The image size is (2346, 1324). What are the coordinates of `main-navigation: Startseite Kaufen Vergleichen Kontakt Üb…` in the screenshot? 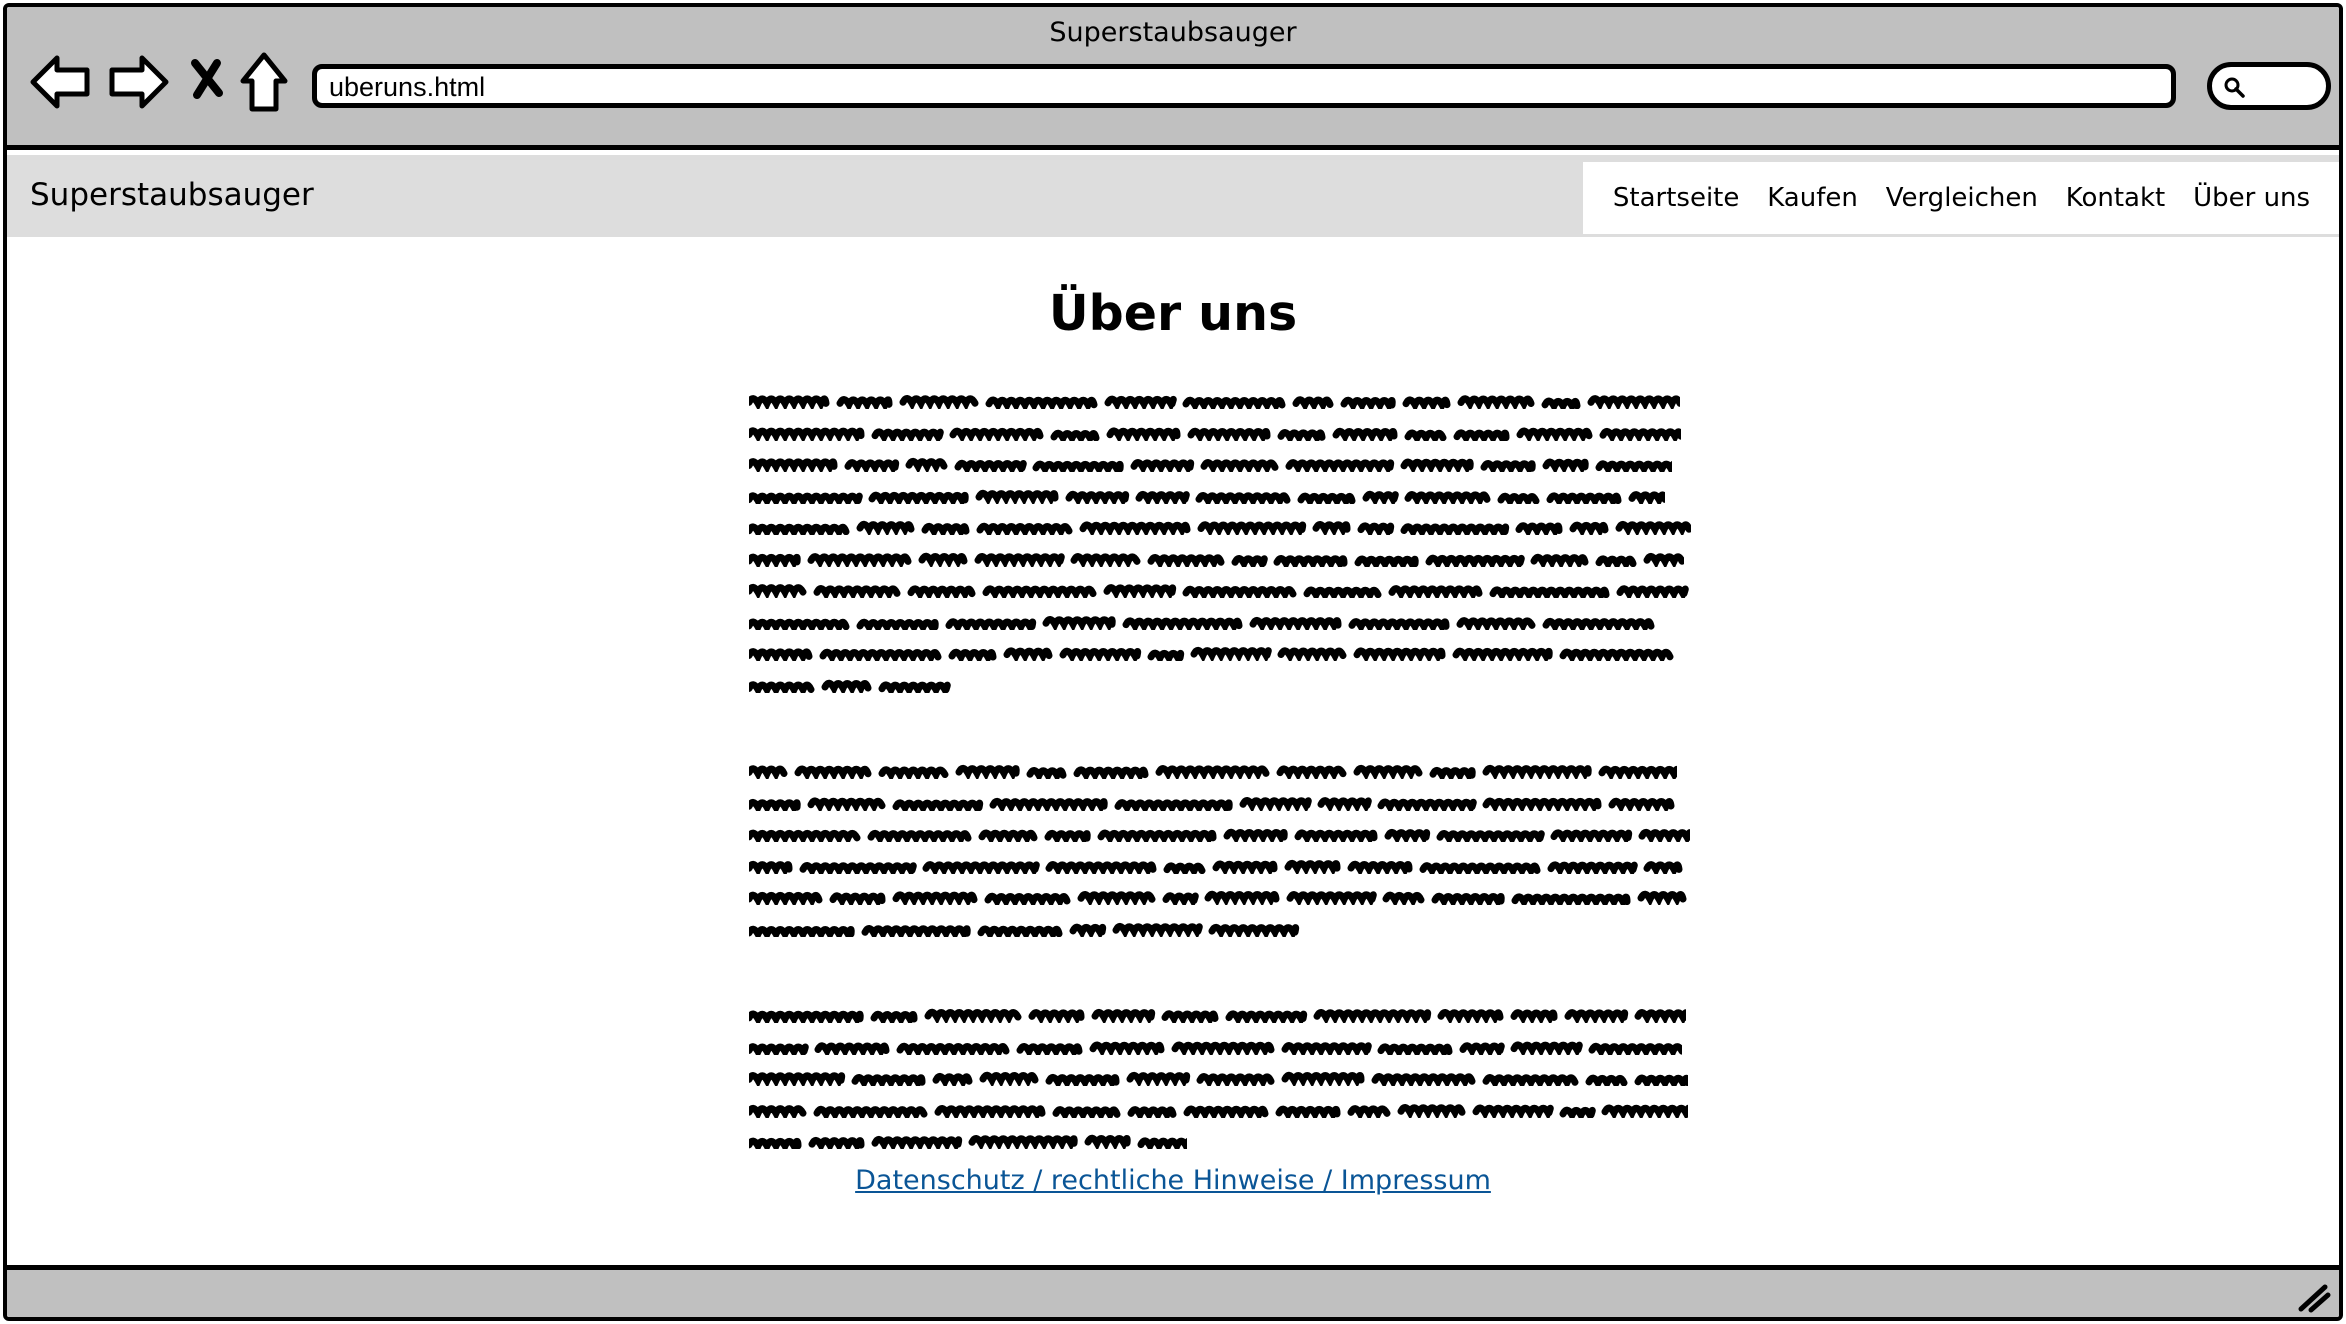 It's located at (1961, 198).